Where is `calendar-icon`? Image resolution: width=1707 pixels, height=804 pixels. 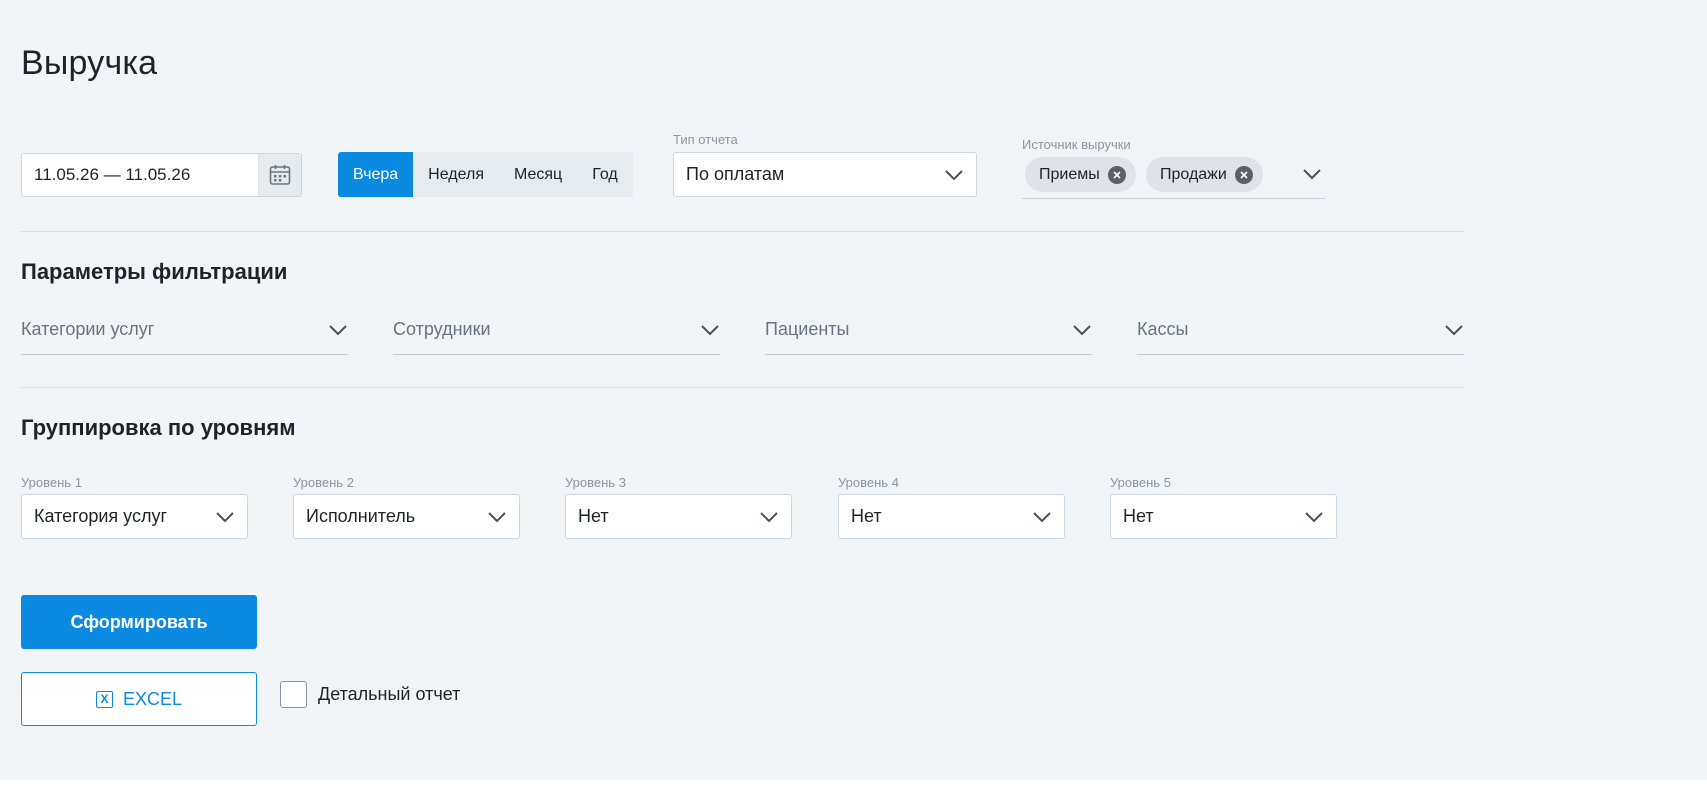 calendar-icon is located at coordinates (280, 175).